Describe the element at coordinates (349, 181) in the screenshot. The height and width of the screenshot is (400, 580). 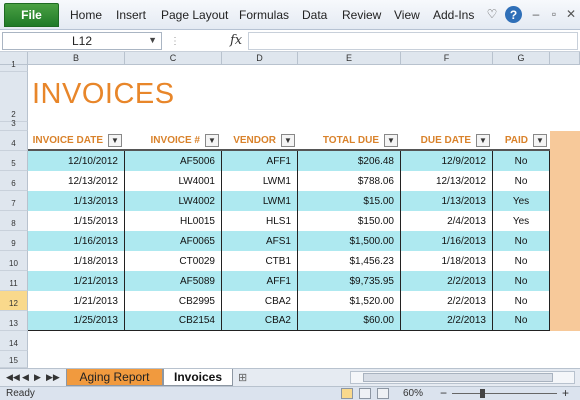
I see `cell-total: $788.06` at that location.